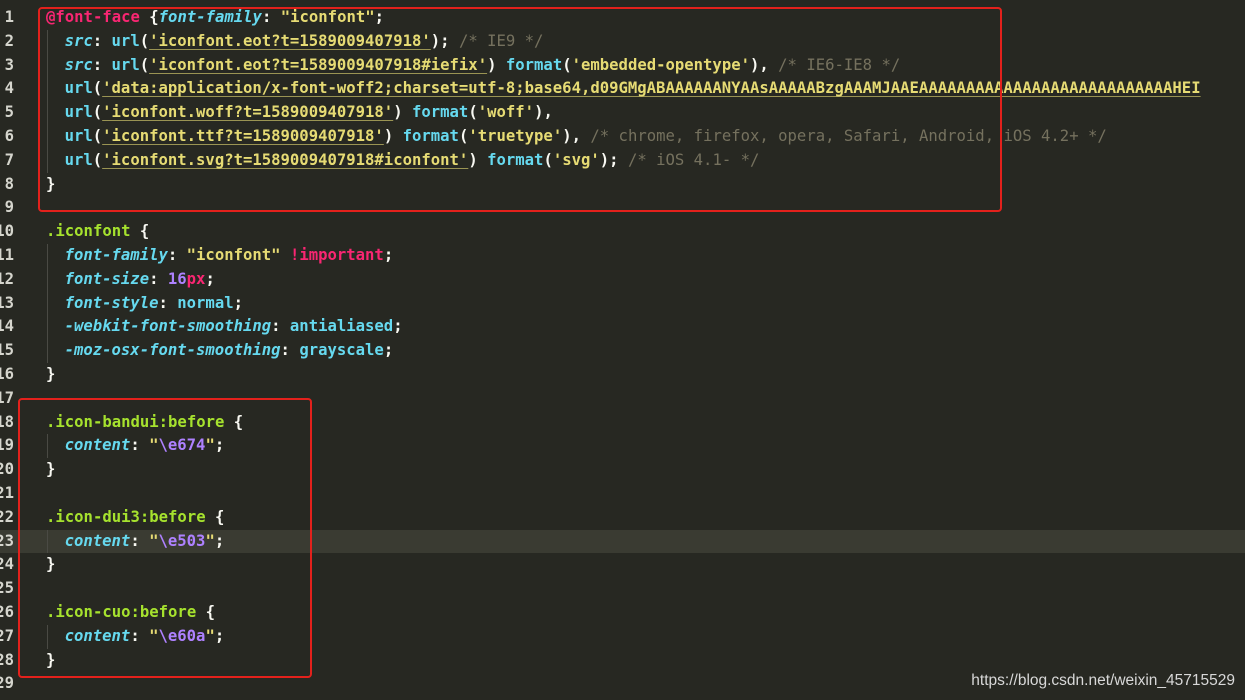  I want to click on code-line: 26 .icon-cuo:before {, so click(622, 613).